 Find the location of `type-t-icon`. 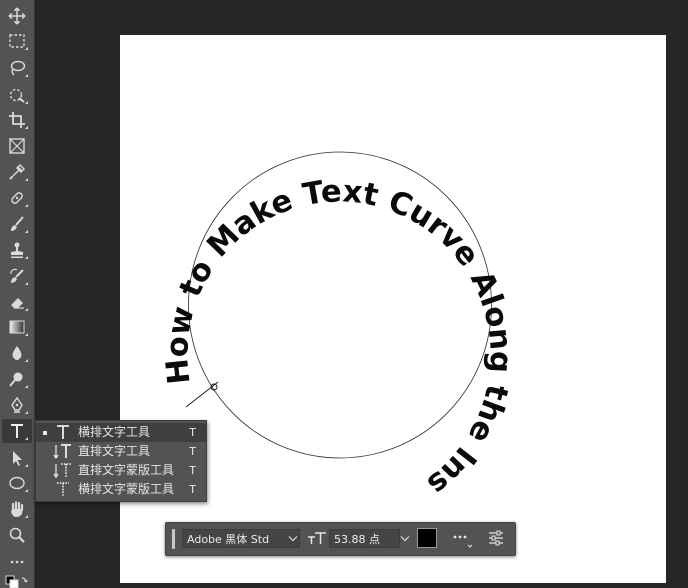

type-t-icon is located at coordinates (17, 431).